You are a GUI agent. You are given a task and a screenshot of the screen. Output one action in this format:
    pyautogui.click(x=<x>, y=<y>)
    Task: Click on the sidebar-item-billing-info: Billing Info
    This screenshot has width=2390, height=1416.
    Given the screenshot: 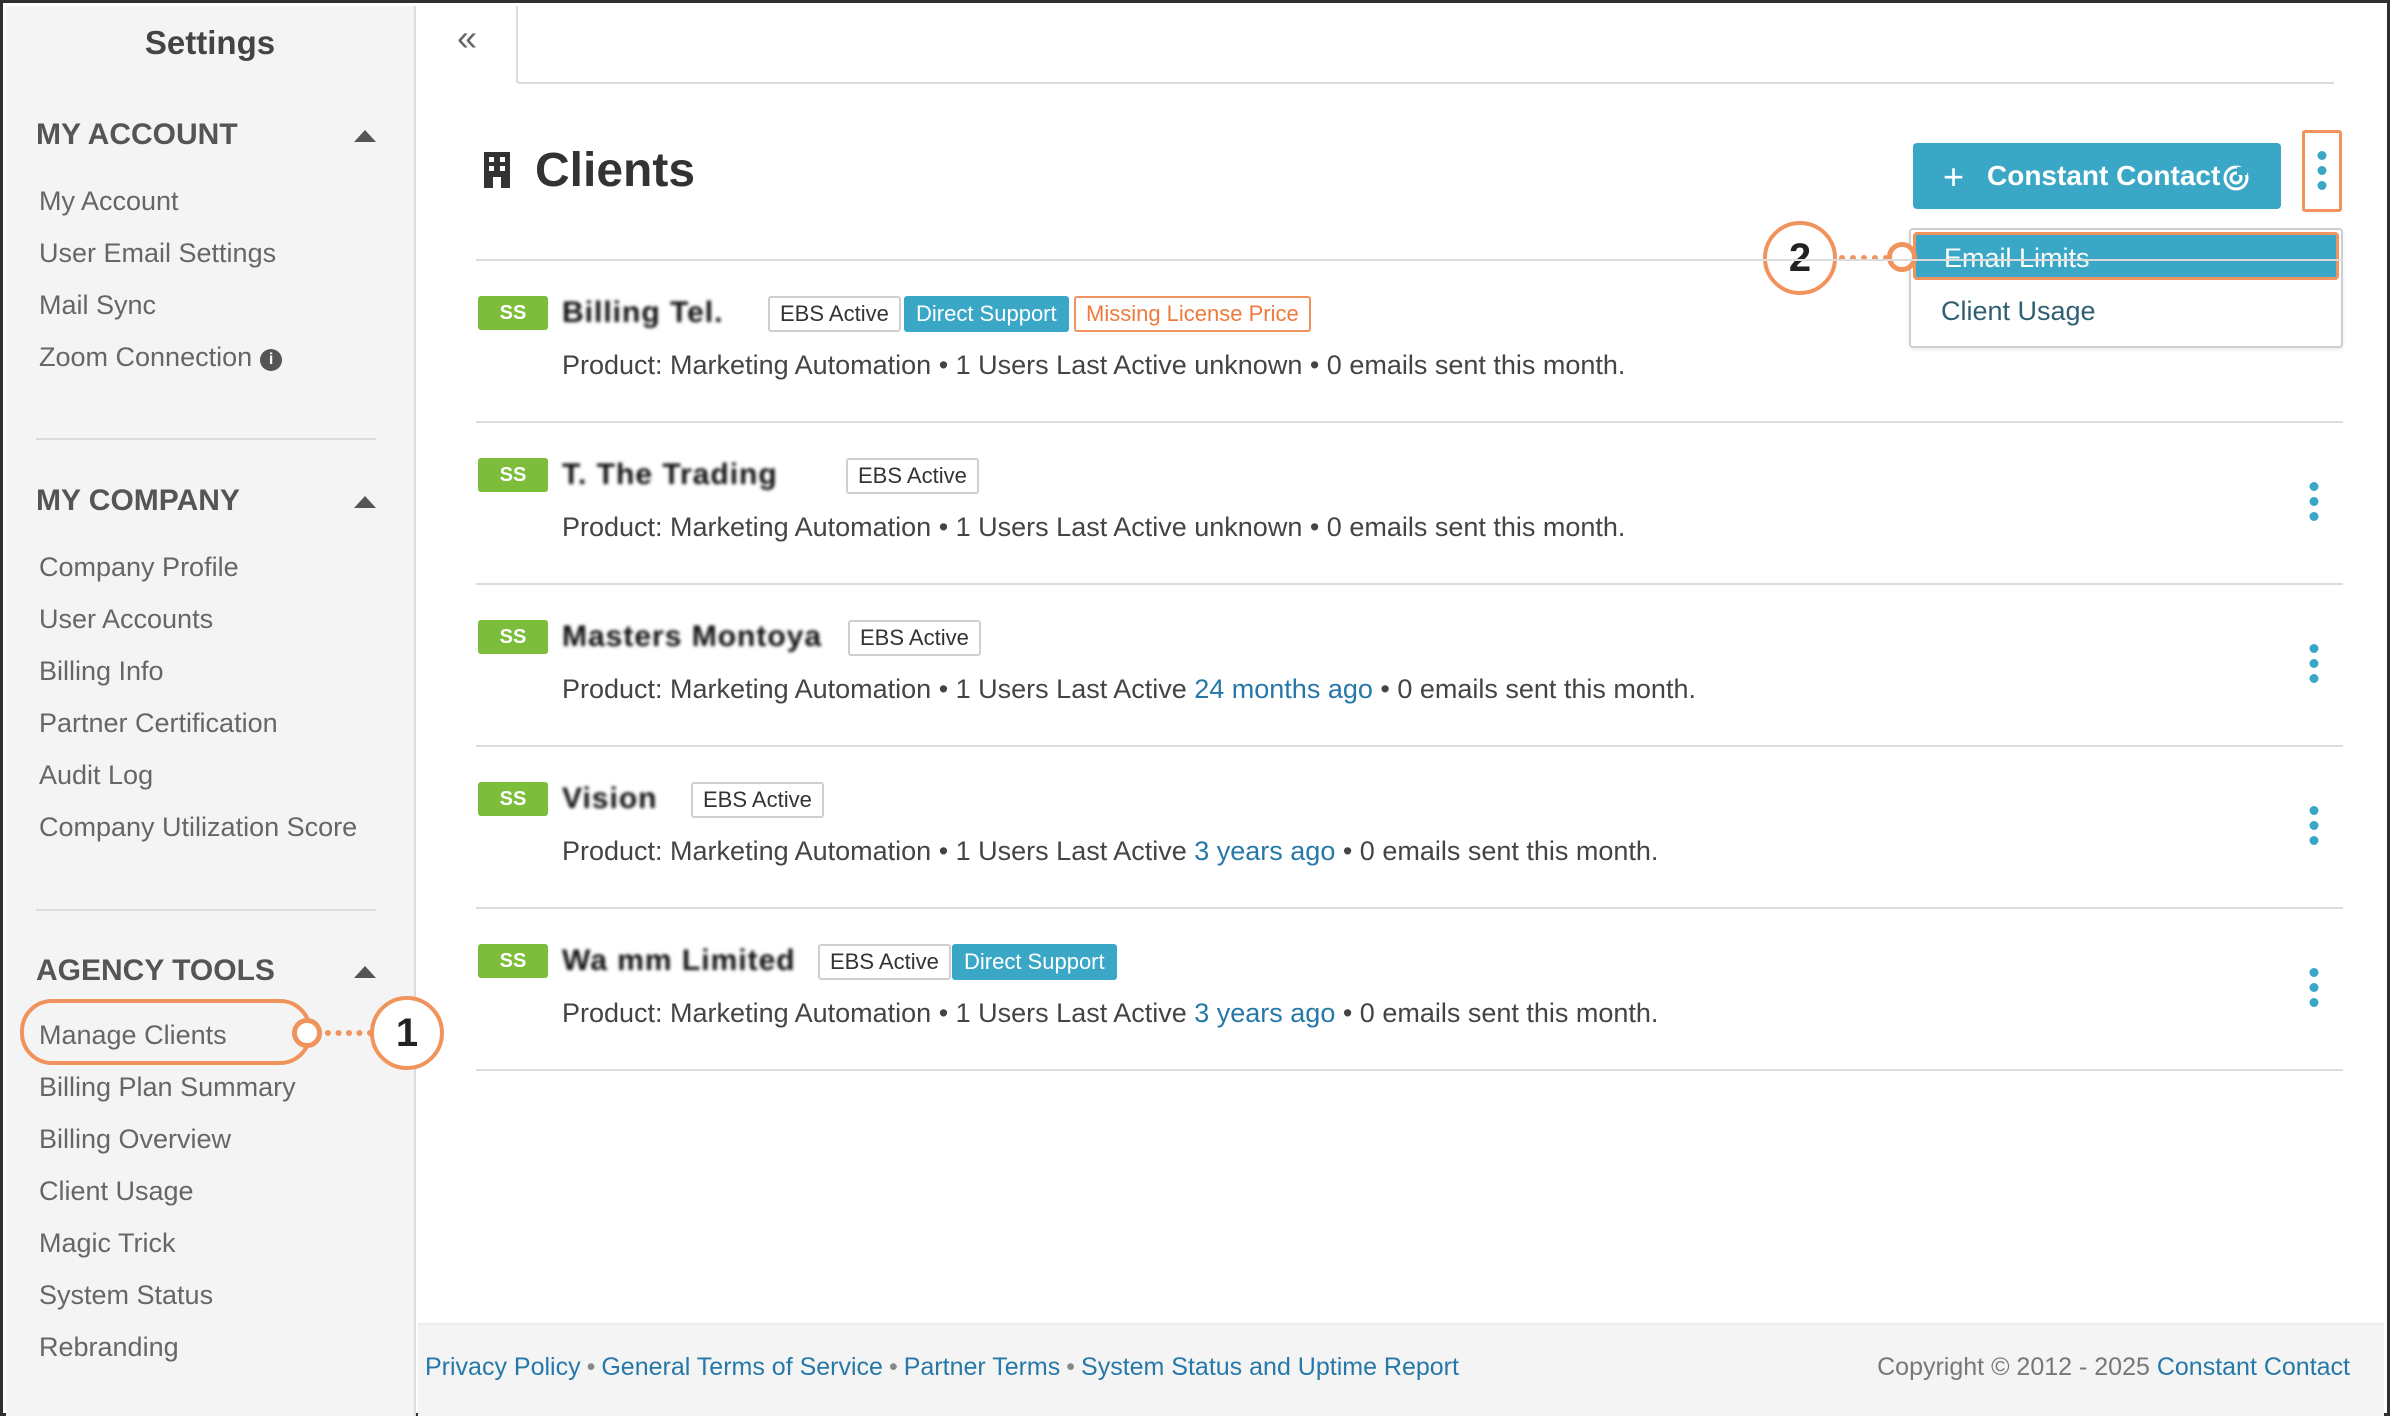 What is the action you would take?
    pyautogui.click(x=101, y=671)
    